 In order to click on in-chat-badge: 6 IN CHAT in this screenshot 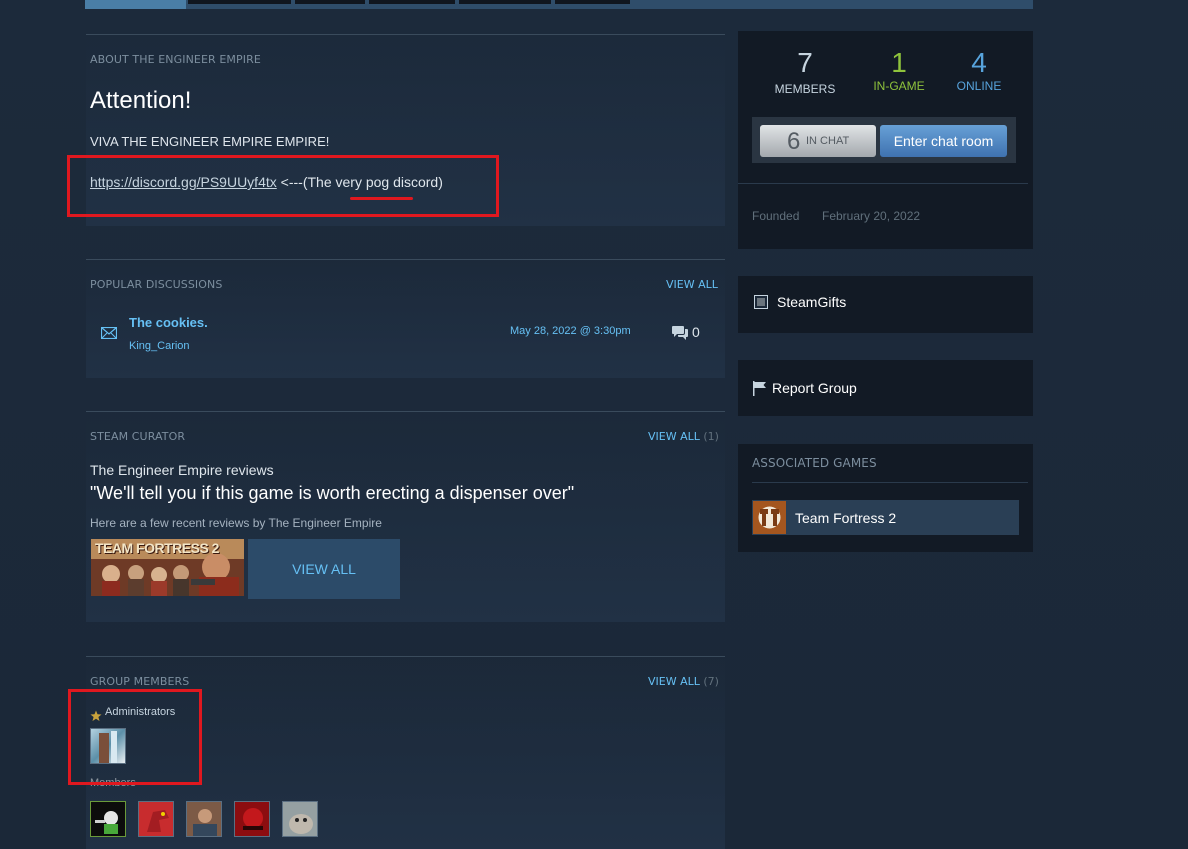, I will do `click(818, 141)`.